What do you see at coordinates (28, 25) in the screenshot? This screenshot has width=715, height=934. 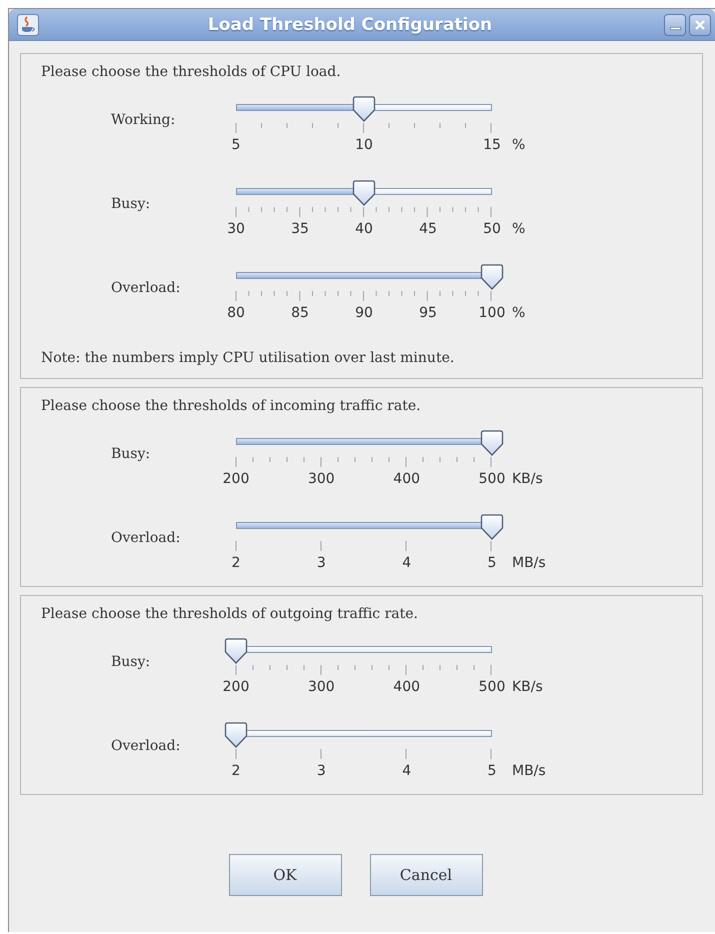 I see `coffee-cup-icon` at bounding box center [28, 25].